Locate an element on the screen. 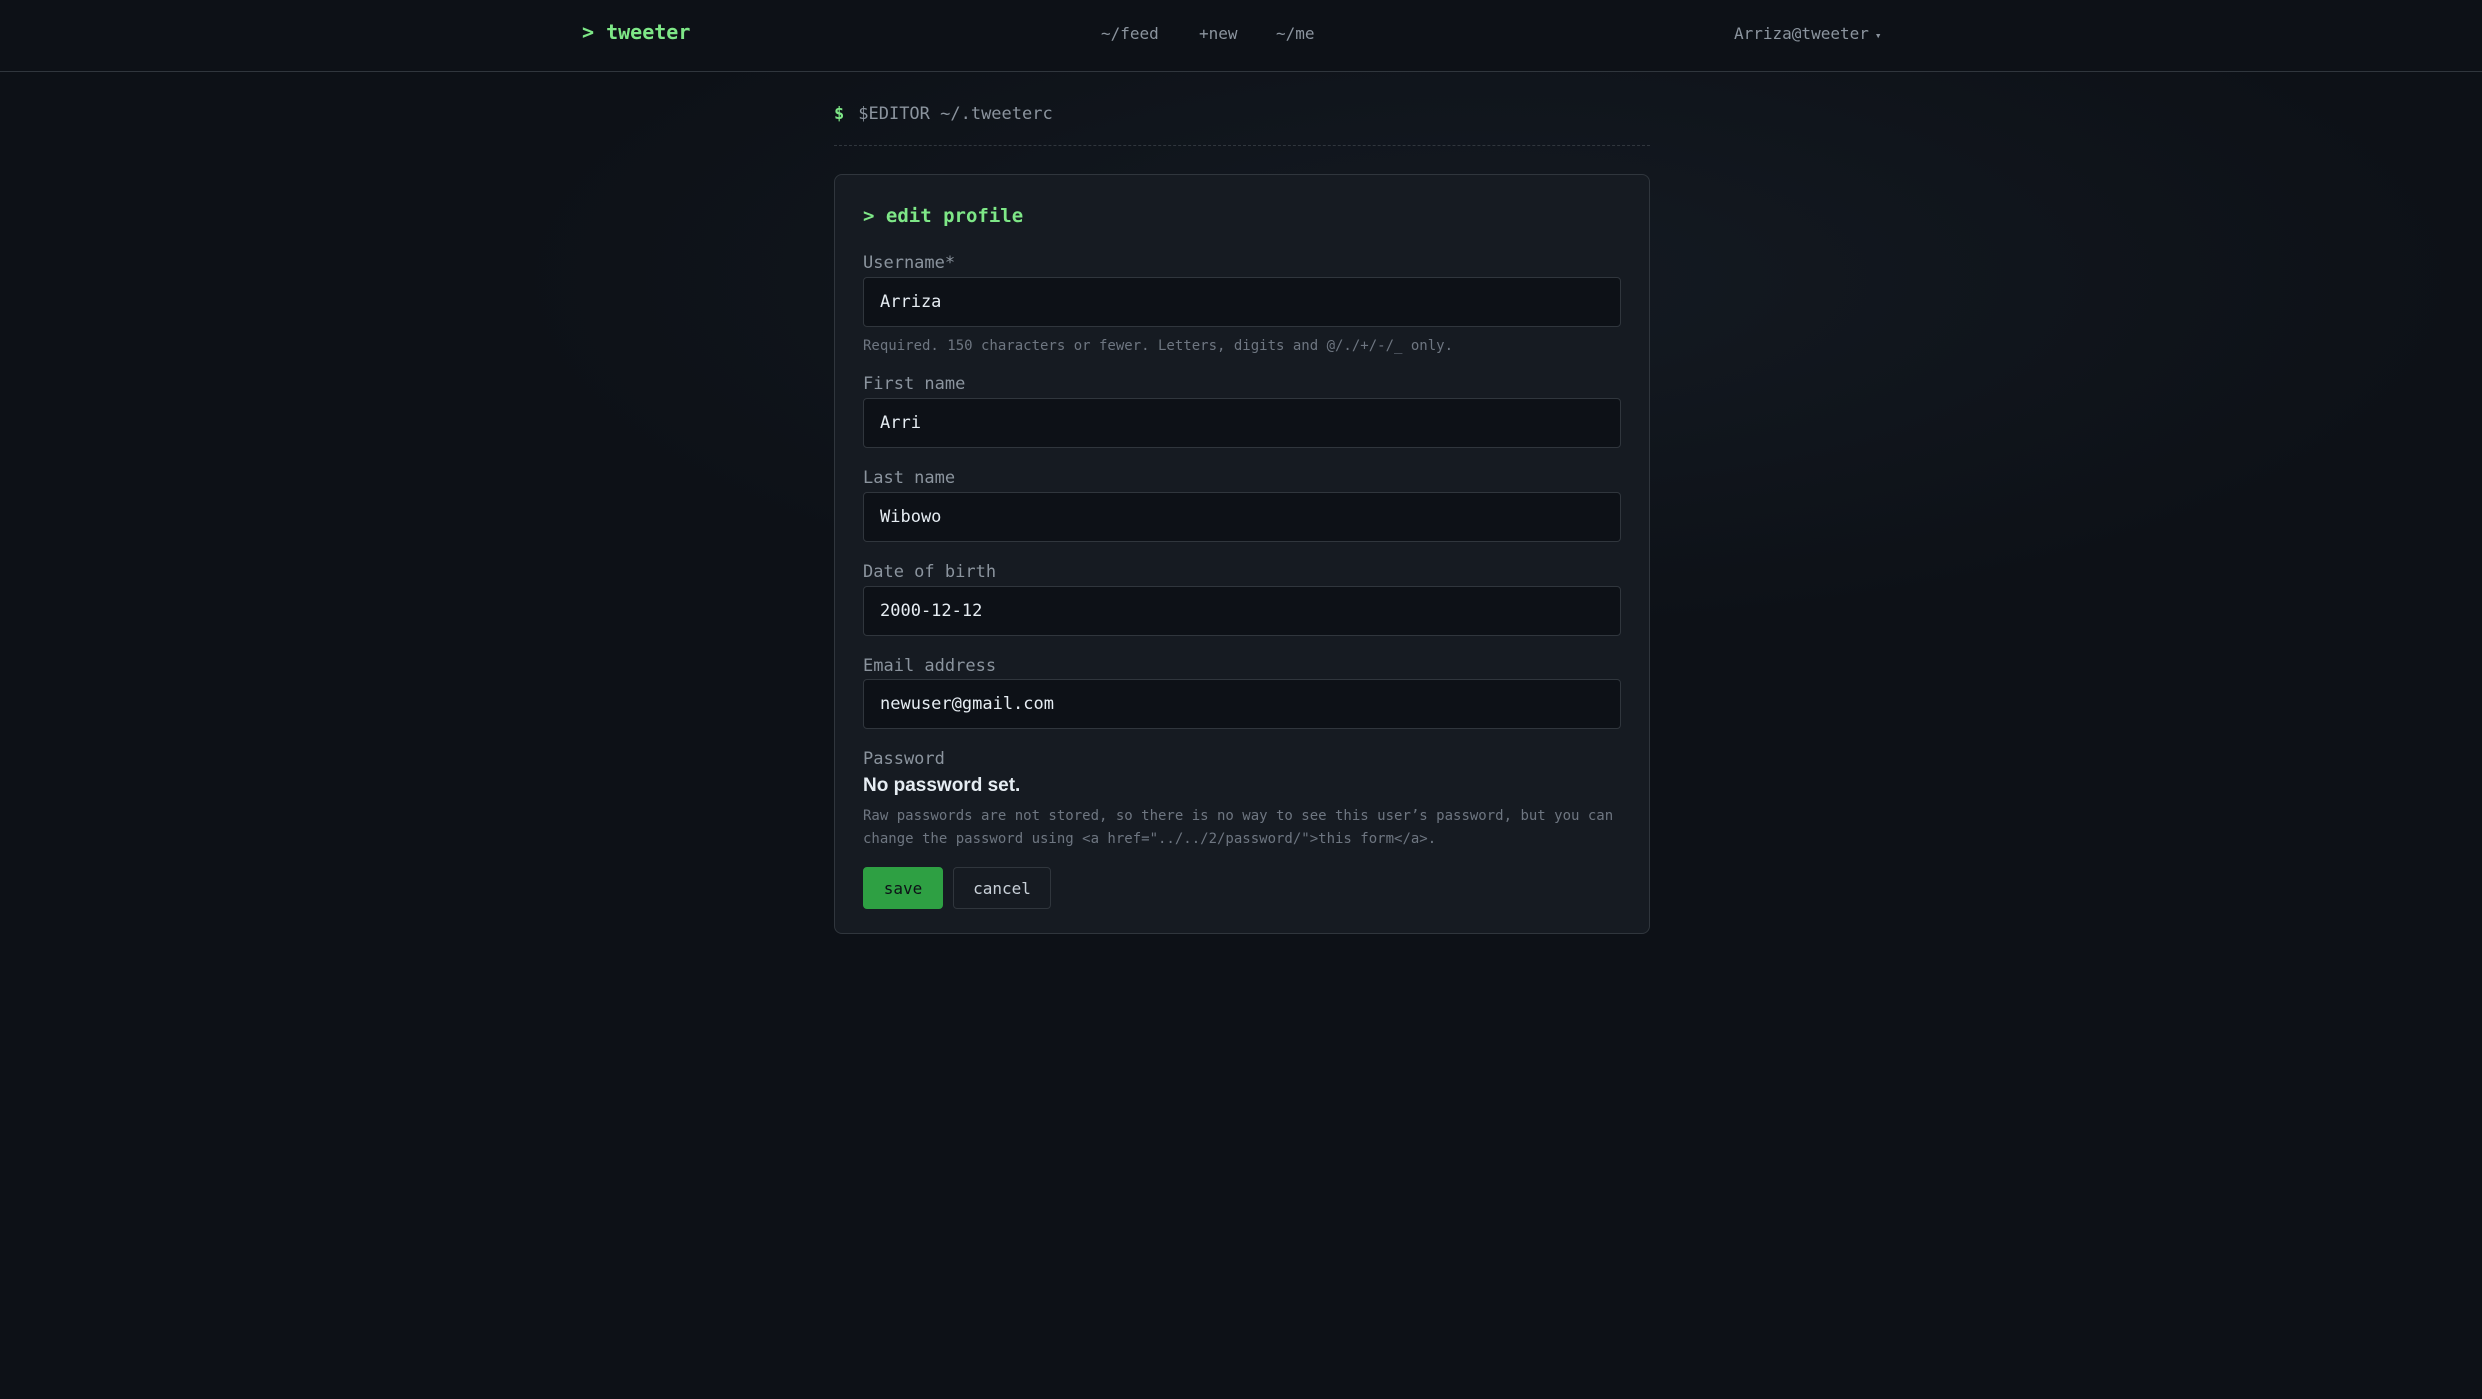 This screenshot has height=1399, width=2482. cancel-button: cancel is located at coordinates (1002, 888).